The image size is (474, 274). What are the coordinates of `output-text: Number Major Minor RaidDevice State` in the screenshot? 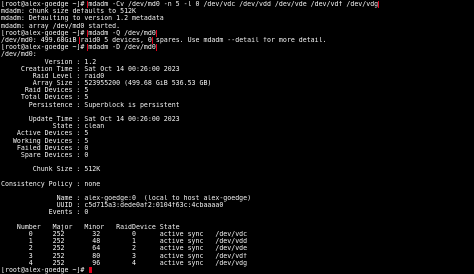 It's located at (90, 227).